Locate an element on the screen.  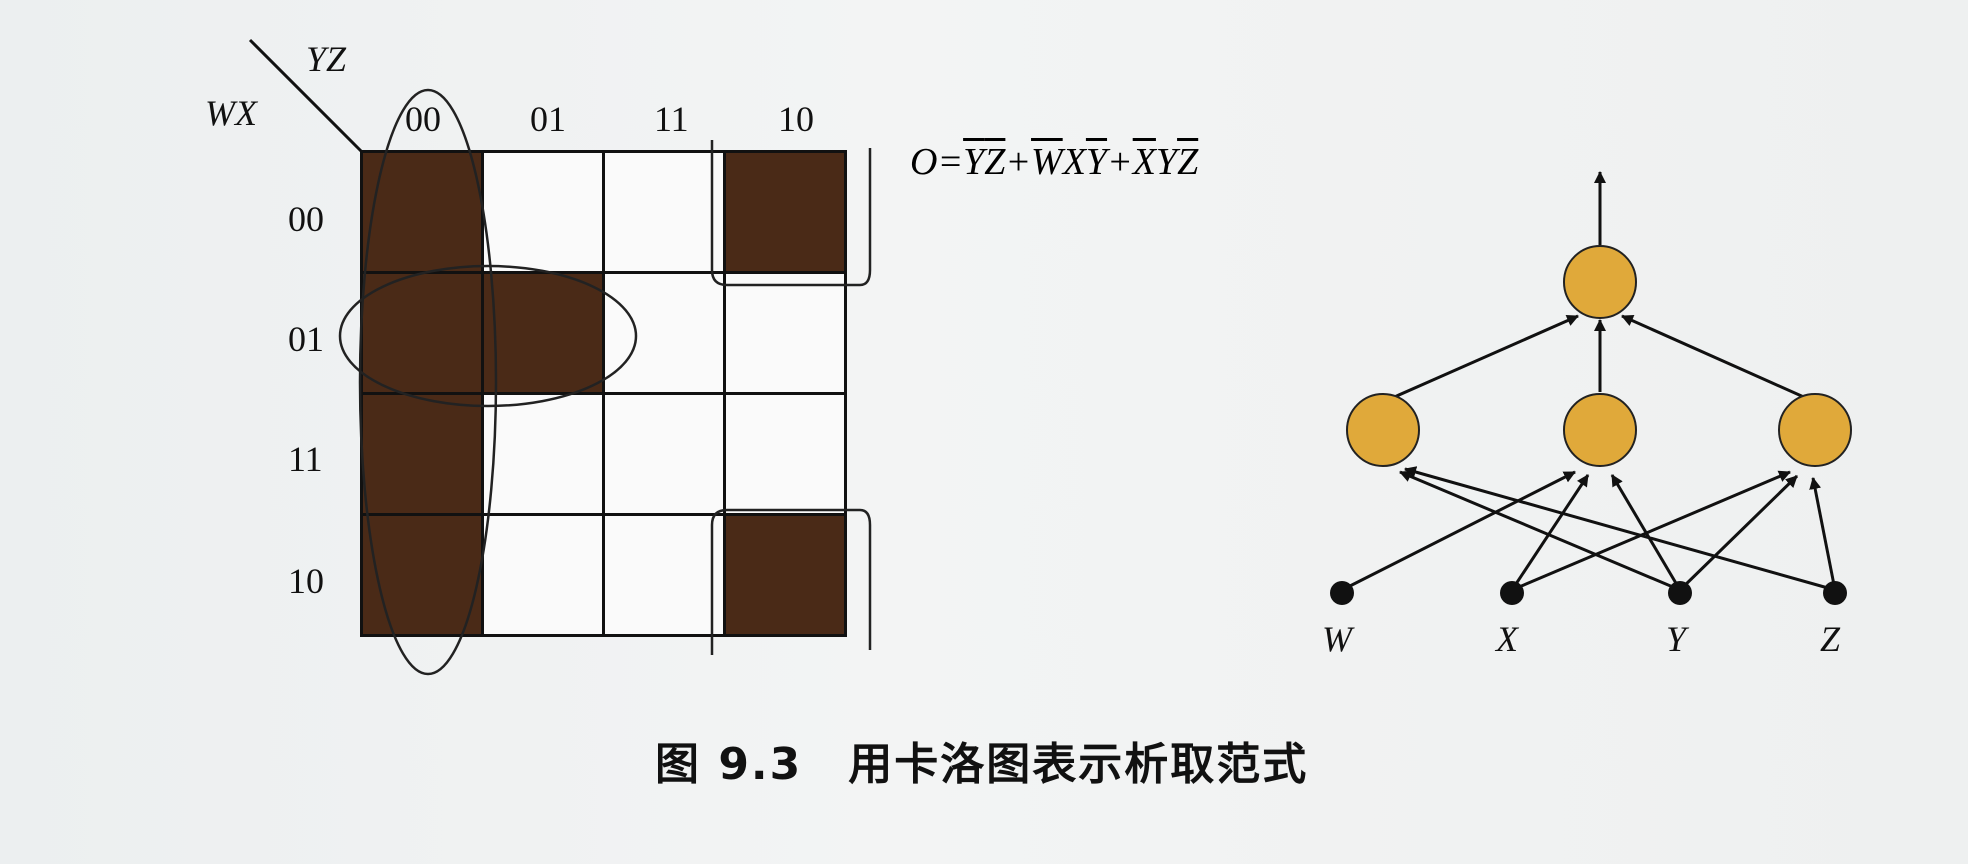
edge-x-h3 is located at coordinates (1651, 531).